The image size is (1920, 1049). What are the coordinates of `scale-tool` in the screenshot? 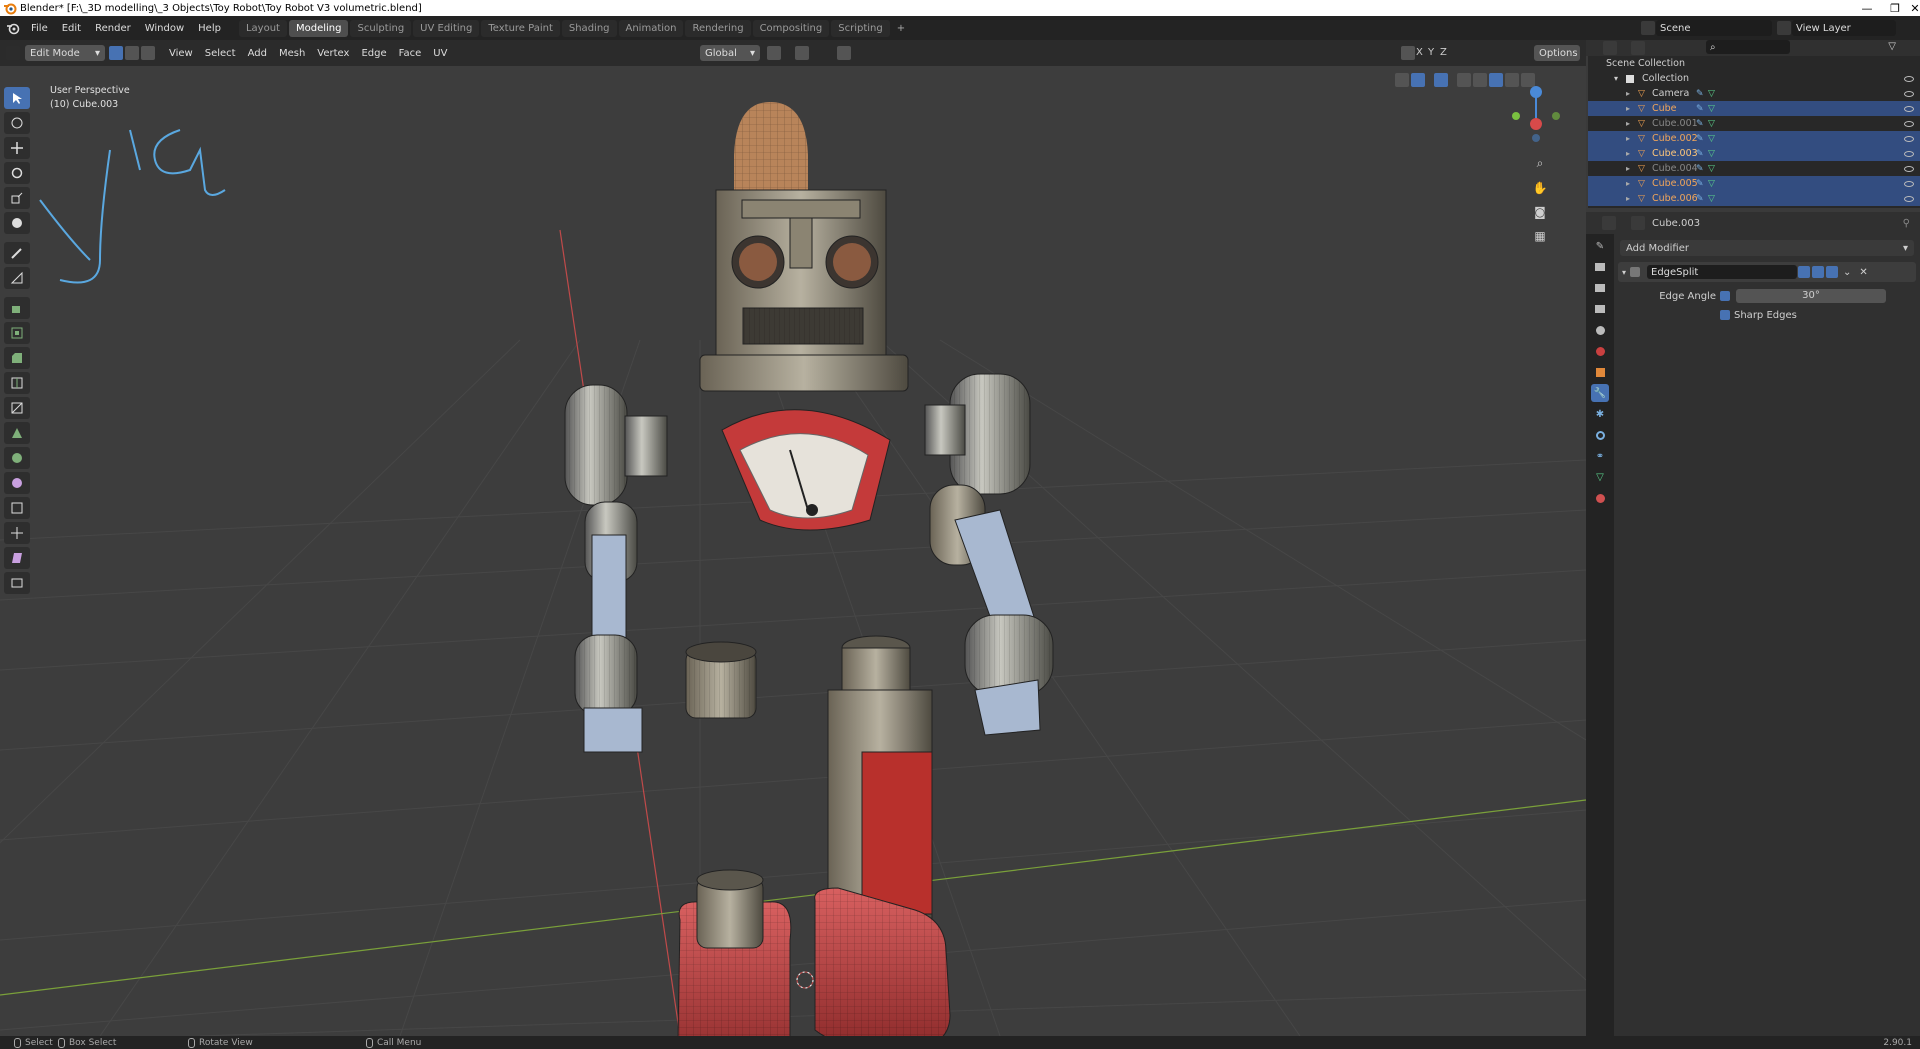 It's located at (17, 198).